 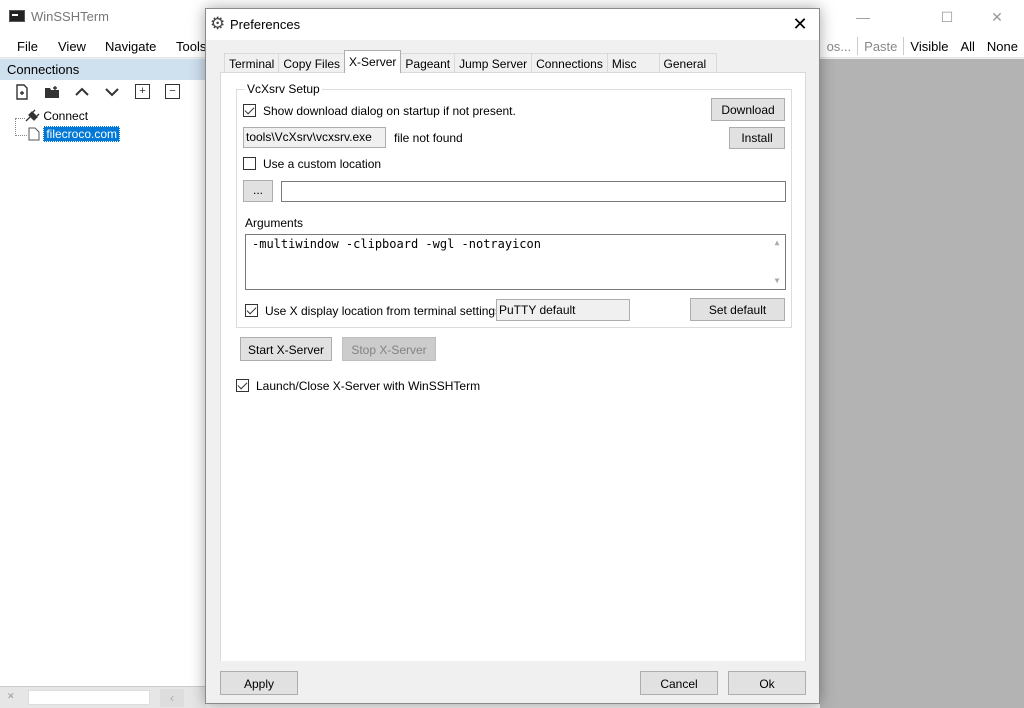 I want to click on install-button: Install, so click(x=757, y=138).